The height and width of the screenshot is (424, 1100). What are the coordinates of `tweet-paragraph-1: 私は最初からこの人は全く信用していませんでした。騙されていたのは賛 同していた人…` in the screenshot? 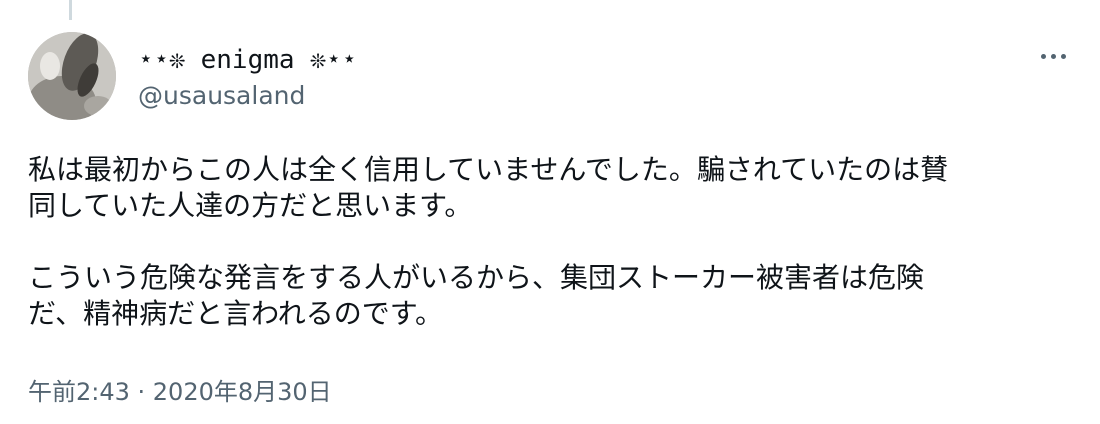 It's located at (488, 187).